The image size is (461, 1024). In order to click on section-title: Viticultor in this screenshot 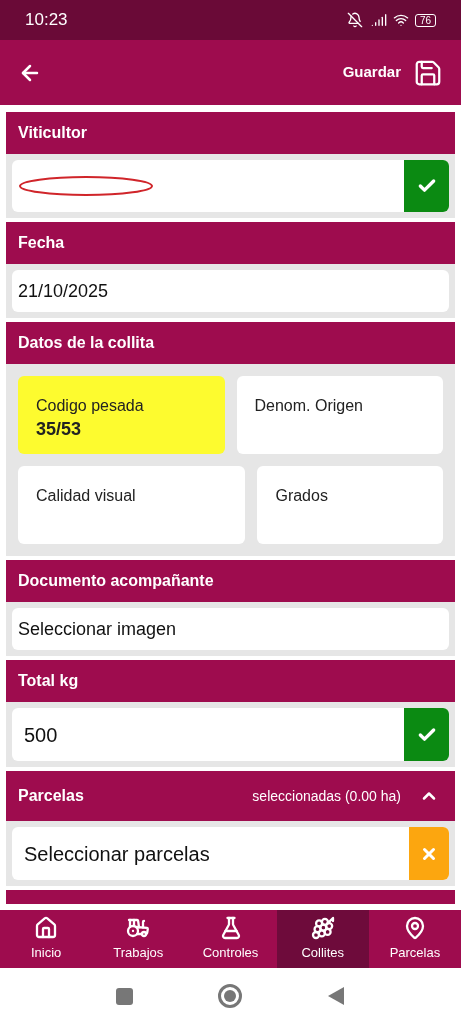, I will do `click(53, 133)`.